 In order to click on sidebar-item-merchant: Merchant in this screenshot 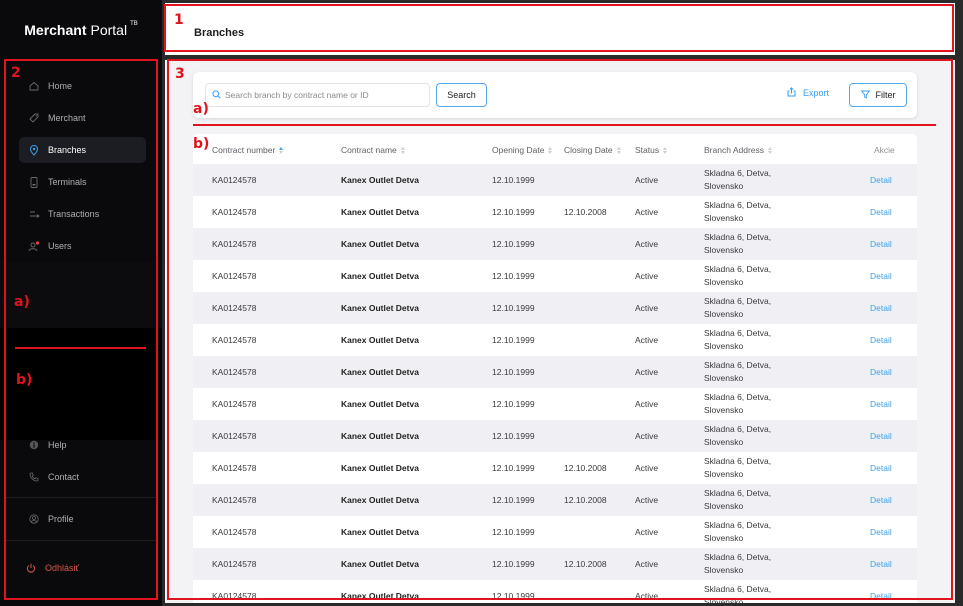, I will do `click(82, 118)`.